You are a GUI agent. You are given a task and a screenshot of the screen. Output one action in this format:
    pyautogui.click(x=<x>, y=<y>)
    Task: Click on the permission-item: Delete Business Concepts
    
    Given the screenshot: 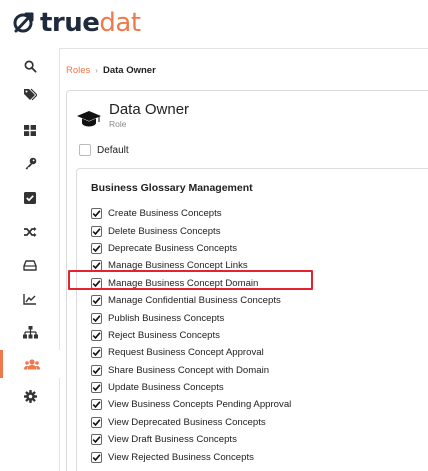 What is the action you would take?
    pyautogui.click(x=191, y=230)
    